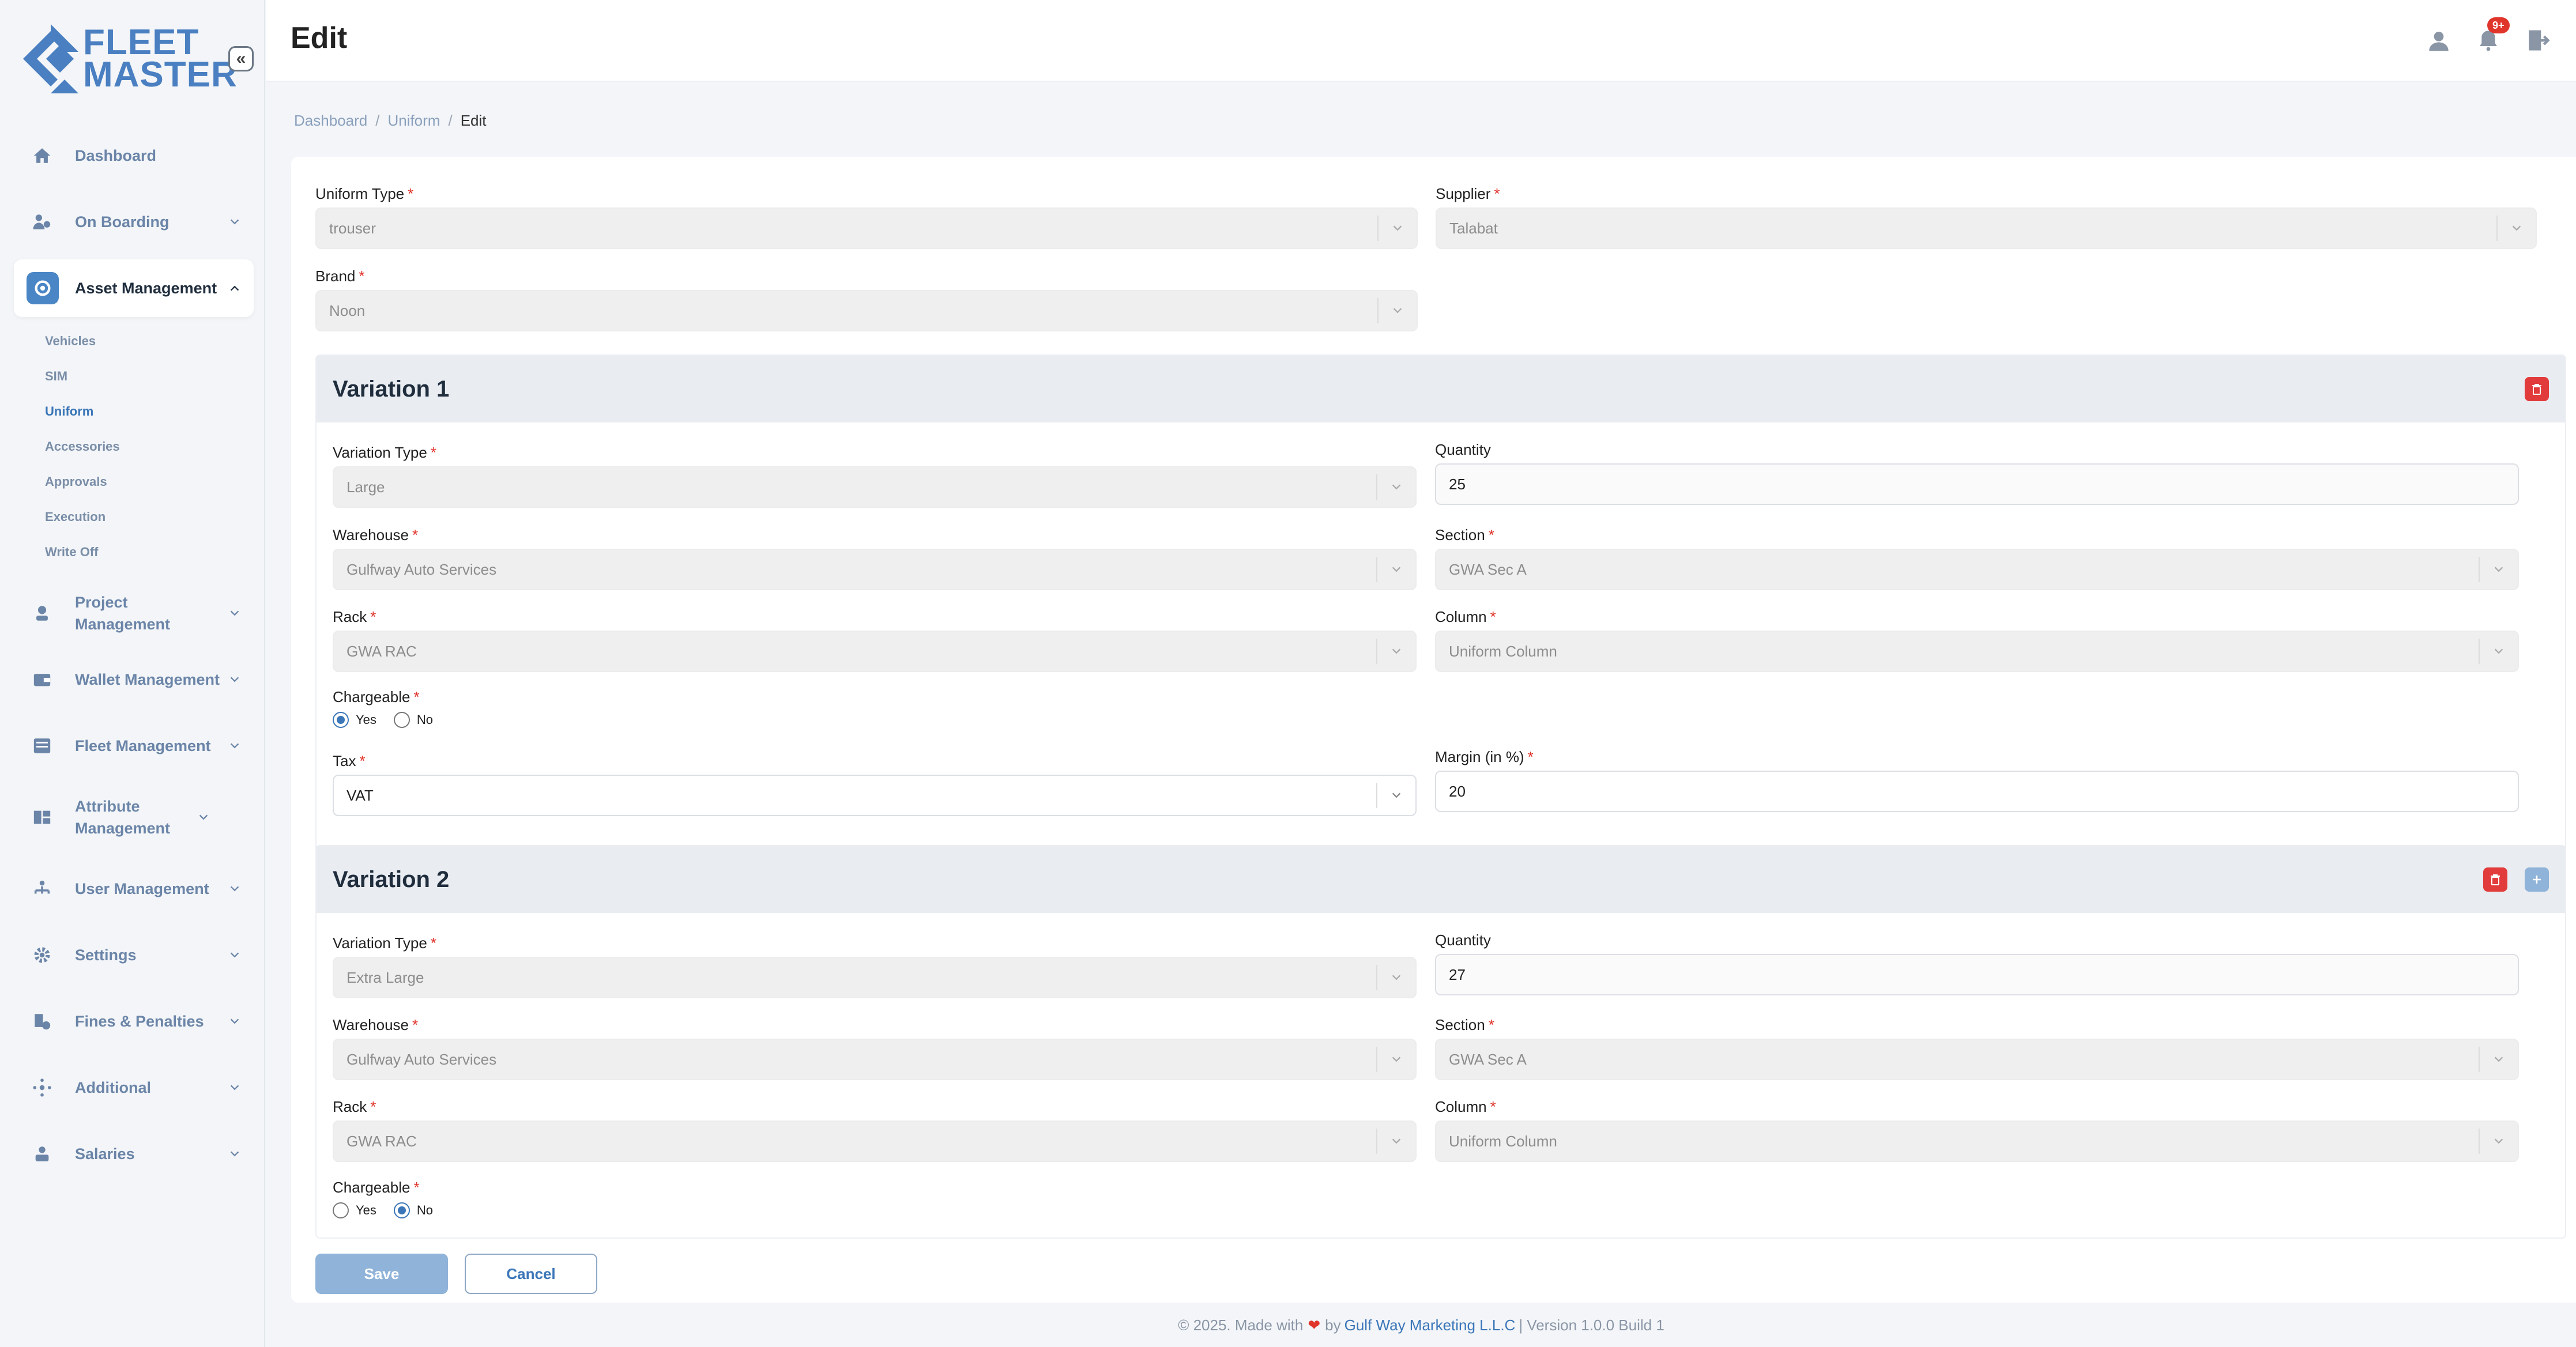 Image resolution: width=2576 pixels, height=1347 pixels. What do you see at coordinates (401, 1210) in the screenshot?
I see `radio-checked` at bounding box center [401, 1210].